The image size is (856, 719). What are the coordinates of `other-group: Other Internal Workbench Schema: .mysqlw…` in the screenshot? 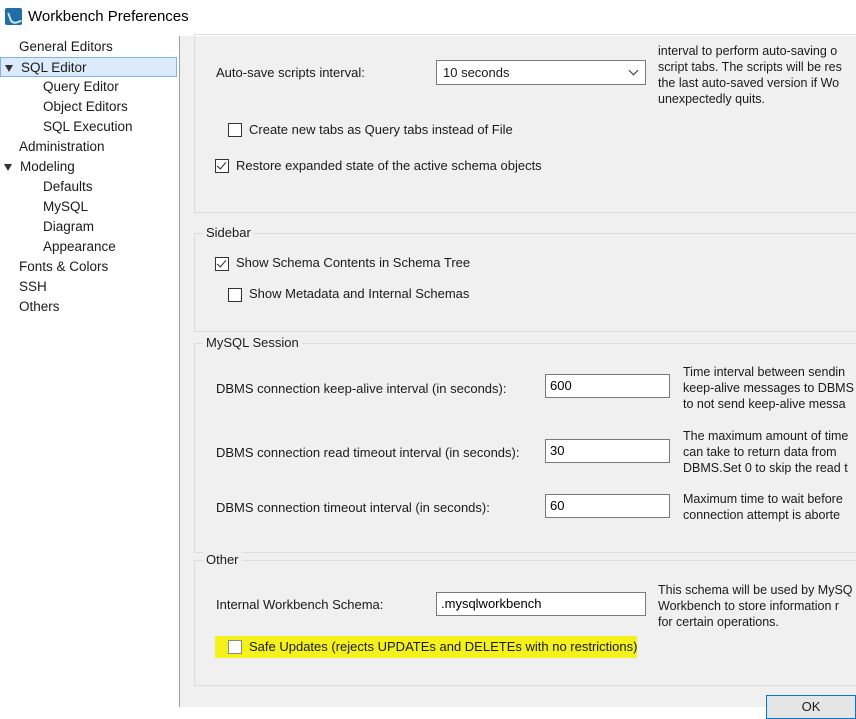 It's located at (525, 619).